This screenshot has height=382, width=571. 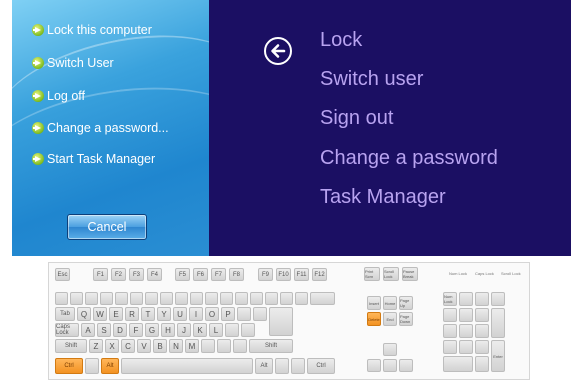 What do you see at coordinates (383, 197) in the screenshot?
I see `win8-task-manager-option: Task Manager` at bounding box center [383, 197].